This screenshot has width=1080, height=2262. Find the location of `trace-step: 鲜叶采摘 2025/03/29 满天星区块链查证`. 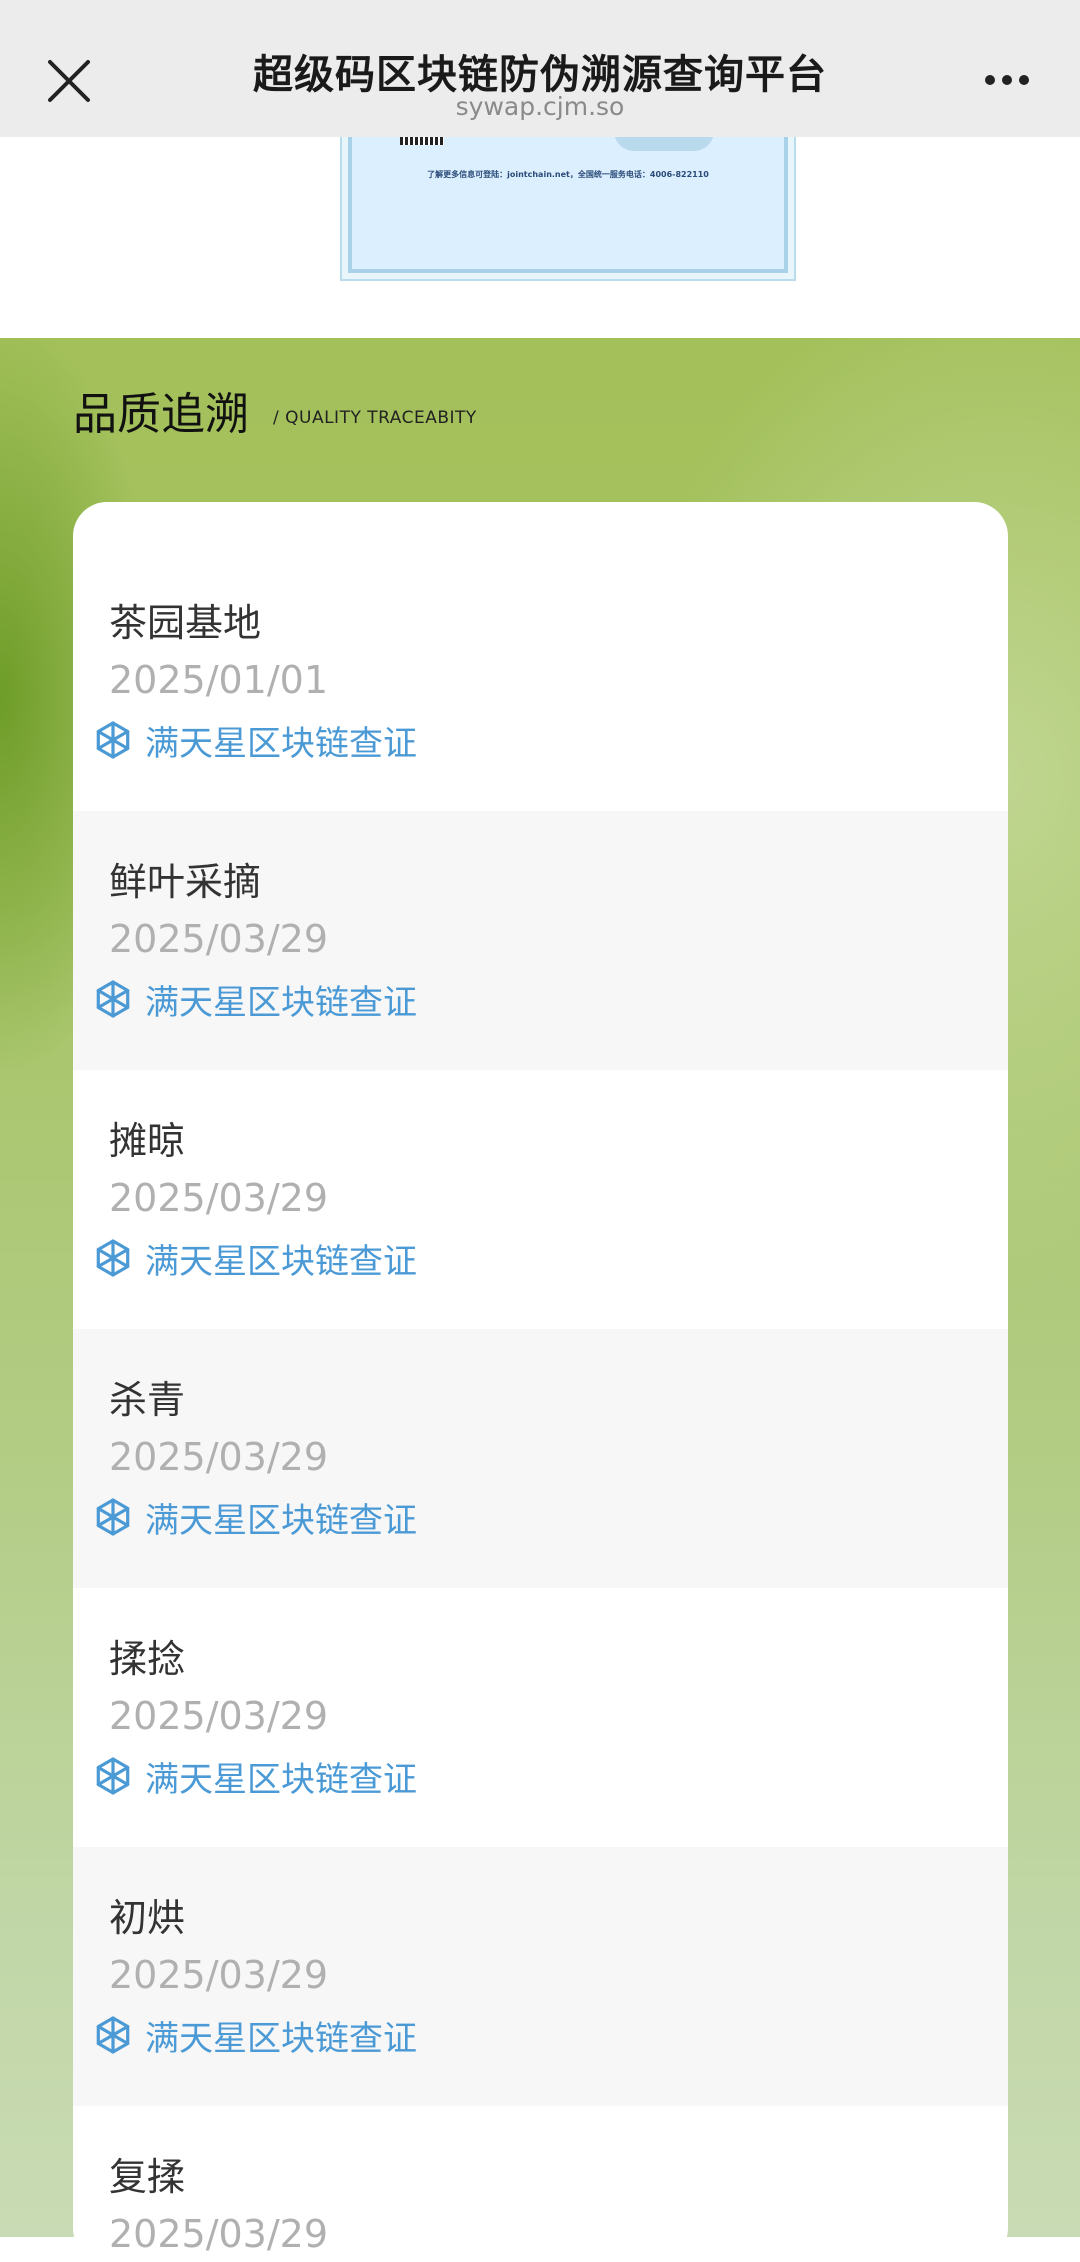

trace-step: 鲜叶采摘 2025/03/29 满天星区块链查证 is located at coordinates (540, 940).